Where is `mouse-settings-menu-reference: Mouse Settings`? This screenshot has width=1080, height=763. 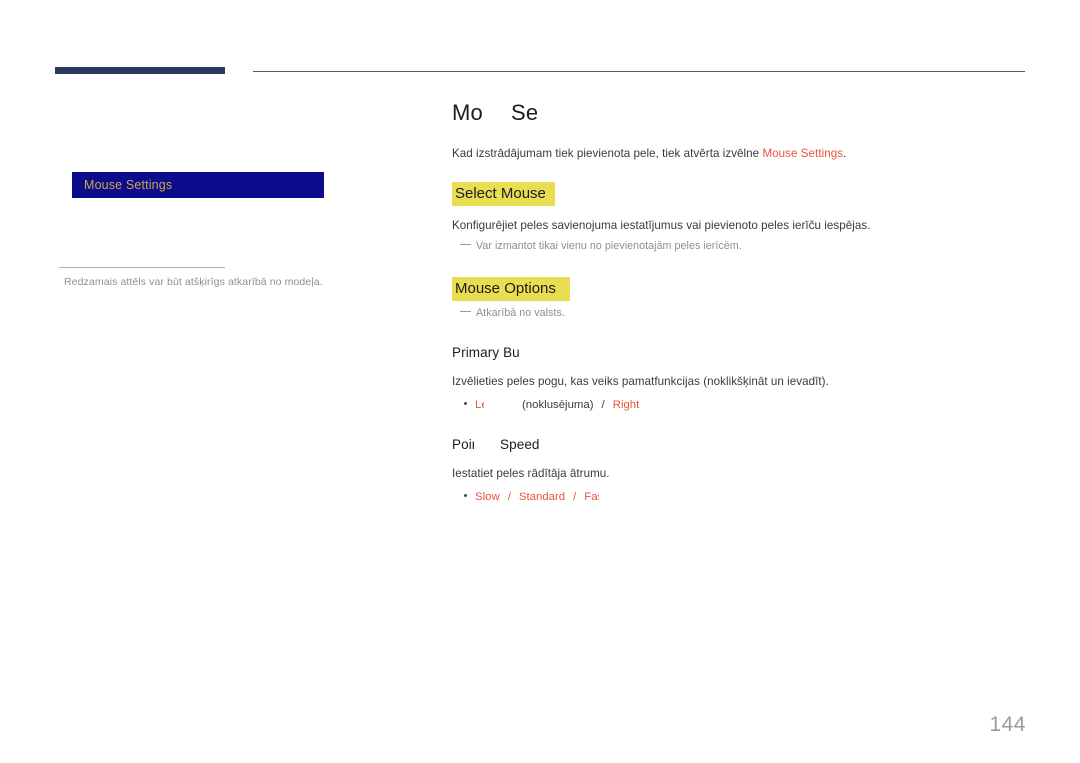 mouse-settings-menu-reference: Mouse Settings is located at coordinates (803, 153).